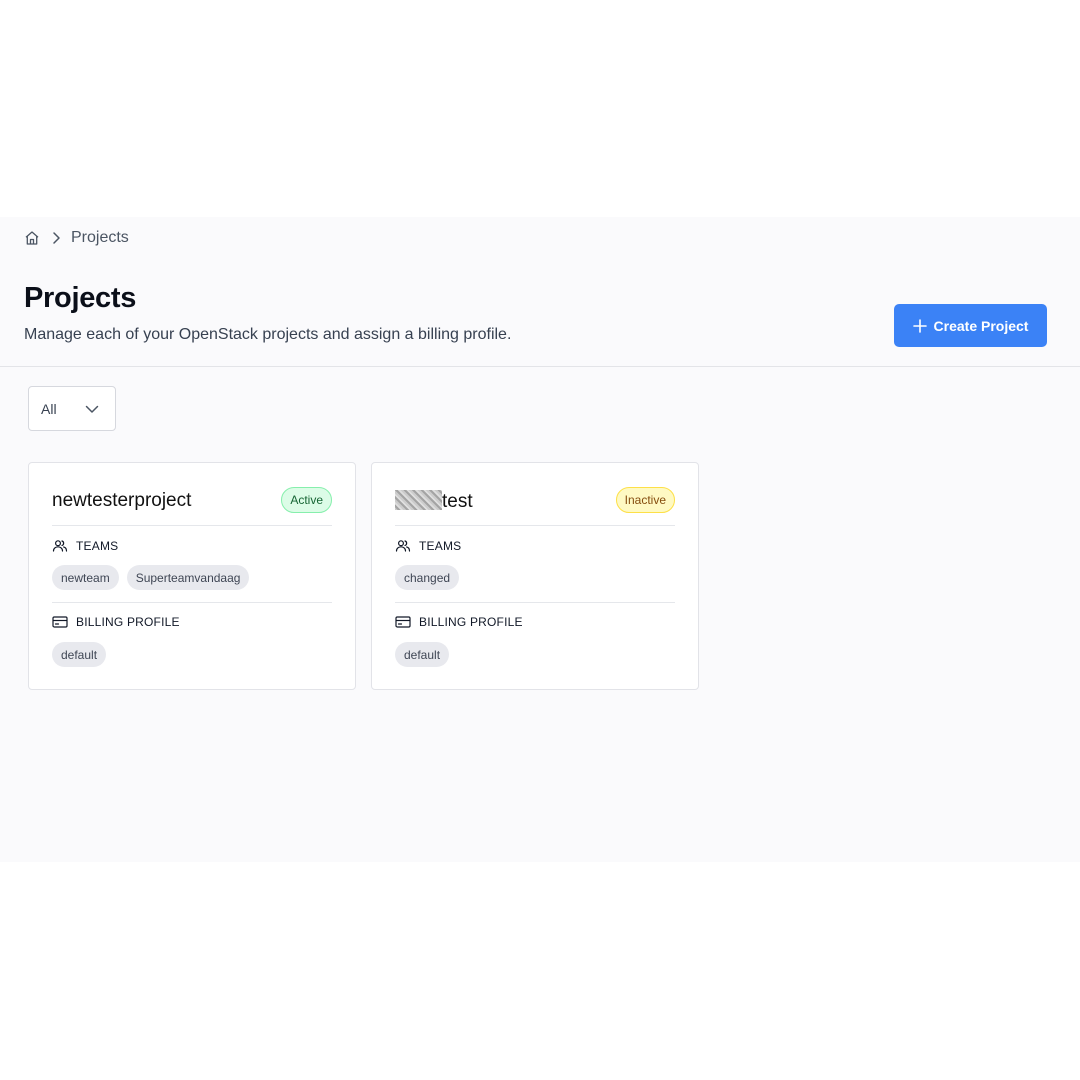  I want to click on team-chip: changed, so click(427, 577).